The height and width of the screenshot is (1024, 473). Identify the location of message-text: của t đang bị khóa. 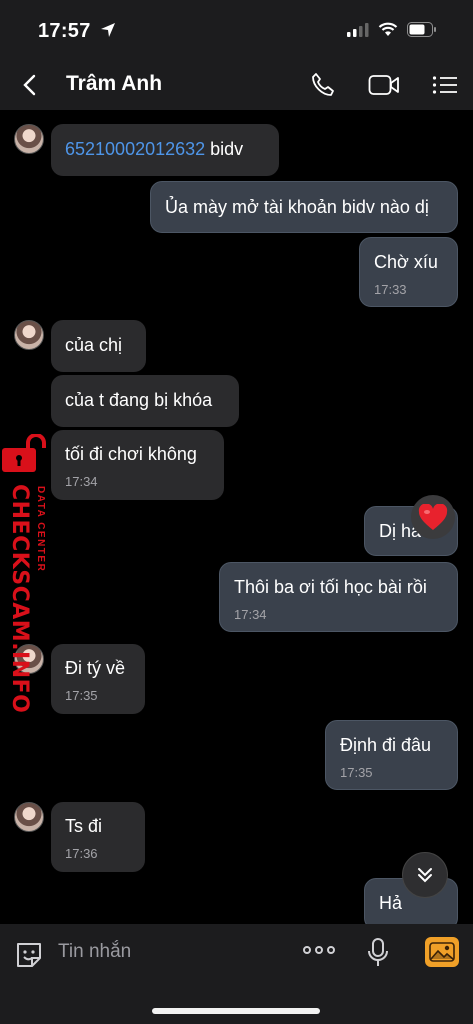
(139, 400).